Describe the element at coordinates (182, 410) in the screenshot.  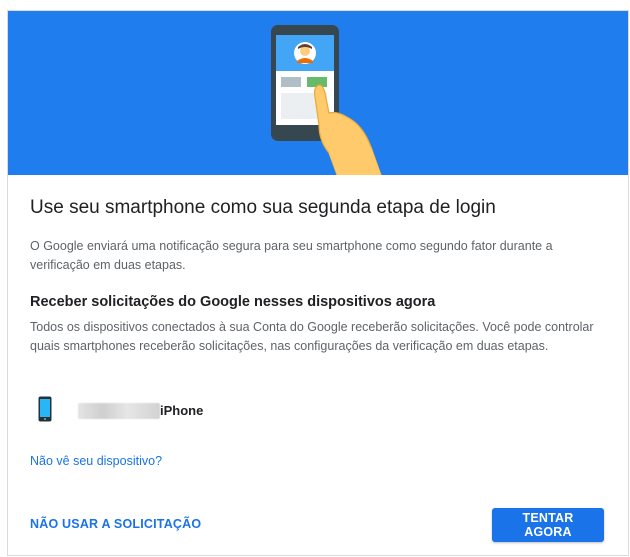
I see `device-name: iPhone` at that location.